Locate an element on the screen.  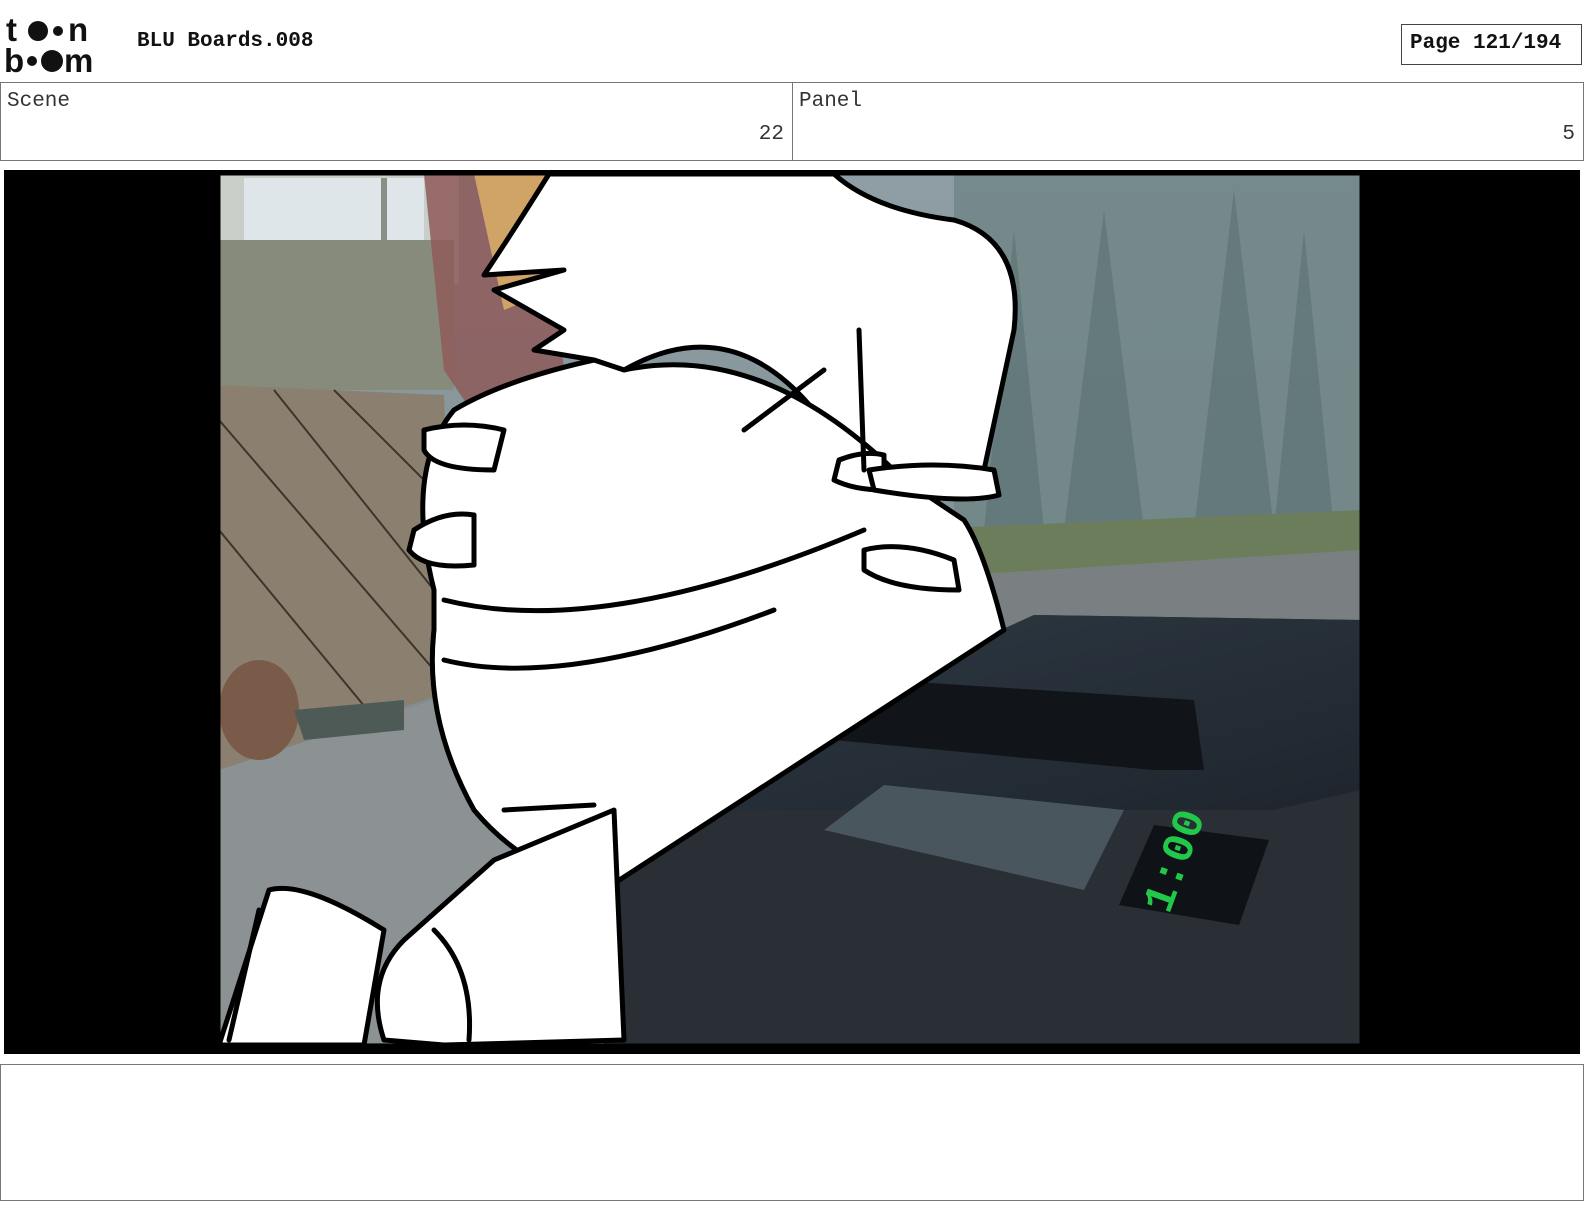
scene-number: 22 is located at coordinates (771, 134).